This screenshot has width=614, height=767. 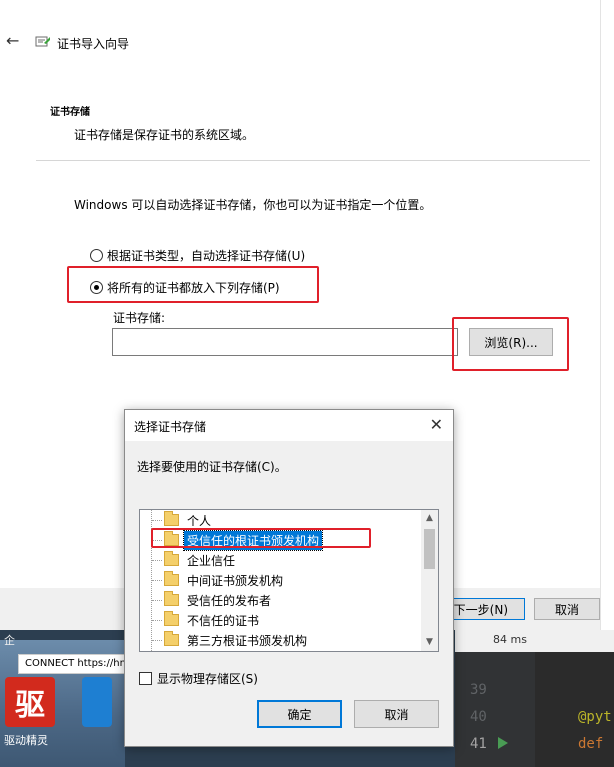 I want to click on tree-scrollbar: ▲ ▼, so click(x=429, y=580).